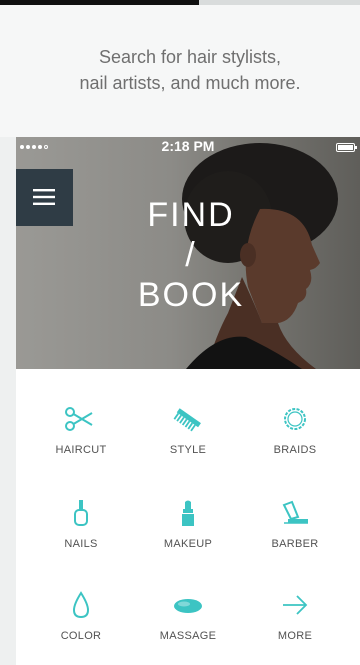  I want to click on tagline-line: Search for hair stylists,, so click(190, 57).